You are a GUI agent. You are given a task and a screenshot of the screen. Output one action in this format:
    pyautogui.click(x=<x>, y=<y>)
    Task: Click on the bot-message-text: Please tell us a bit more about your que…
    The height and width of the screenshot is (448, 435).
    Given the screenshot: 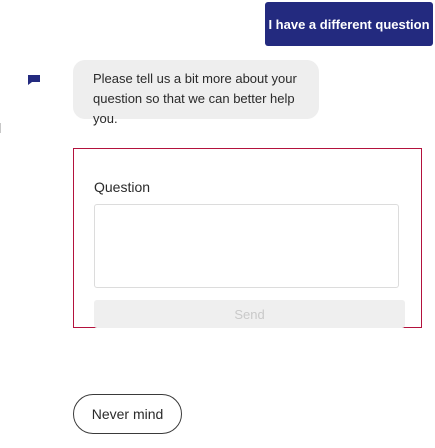 What is the action you would take?
    pyautogui.click(x=195, y=98)
    